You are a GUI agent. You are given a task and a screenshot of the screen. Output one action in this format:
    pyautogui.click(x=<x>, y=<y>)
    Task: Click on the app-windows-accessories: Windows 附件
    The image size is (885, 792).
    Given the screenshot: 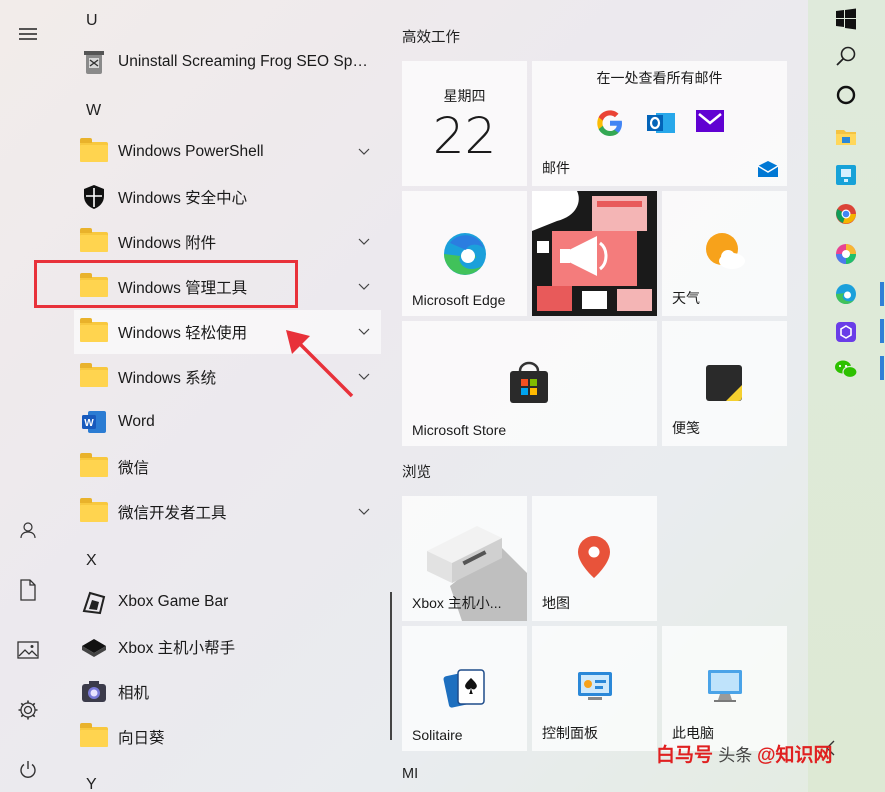 What is the action you would take?
    pyautogui.click(x=227, y=242)
    